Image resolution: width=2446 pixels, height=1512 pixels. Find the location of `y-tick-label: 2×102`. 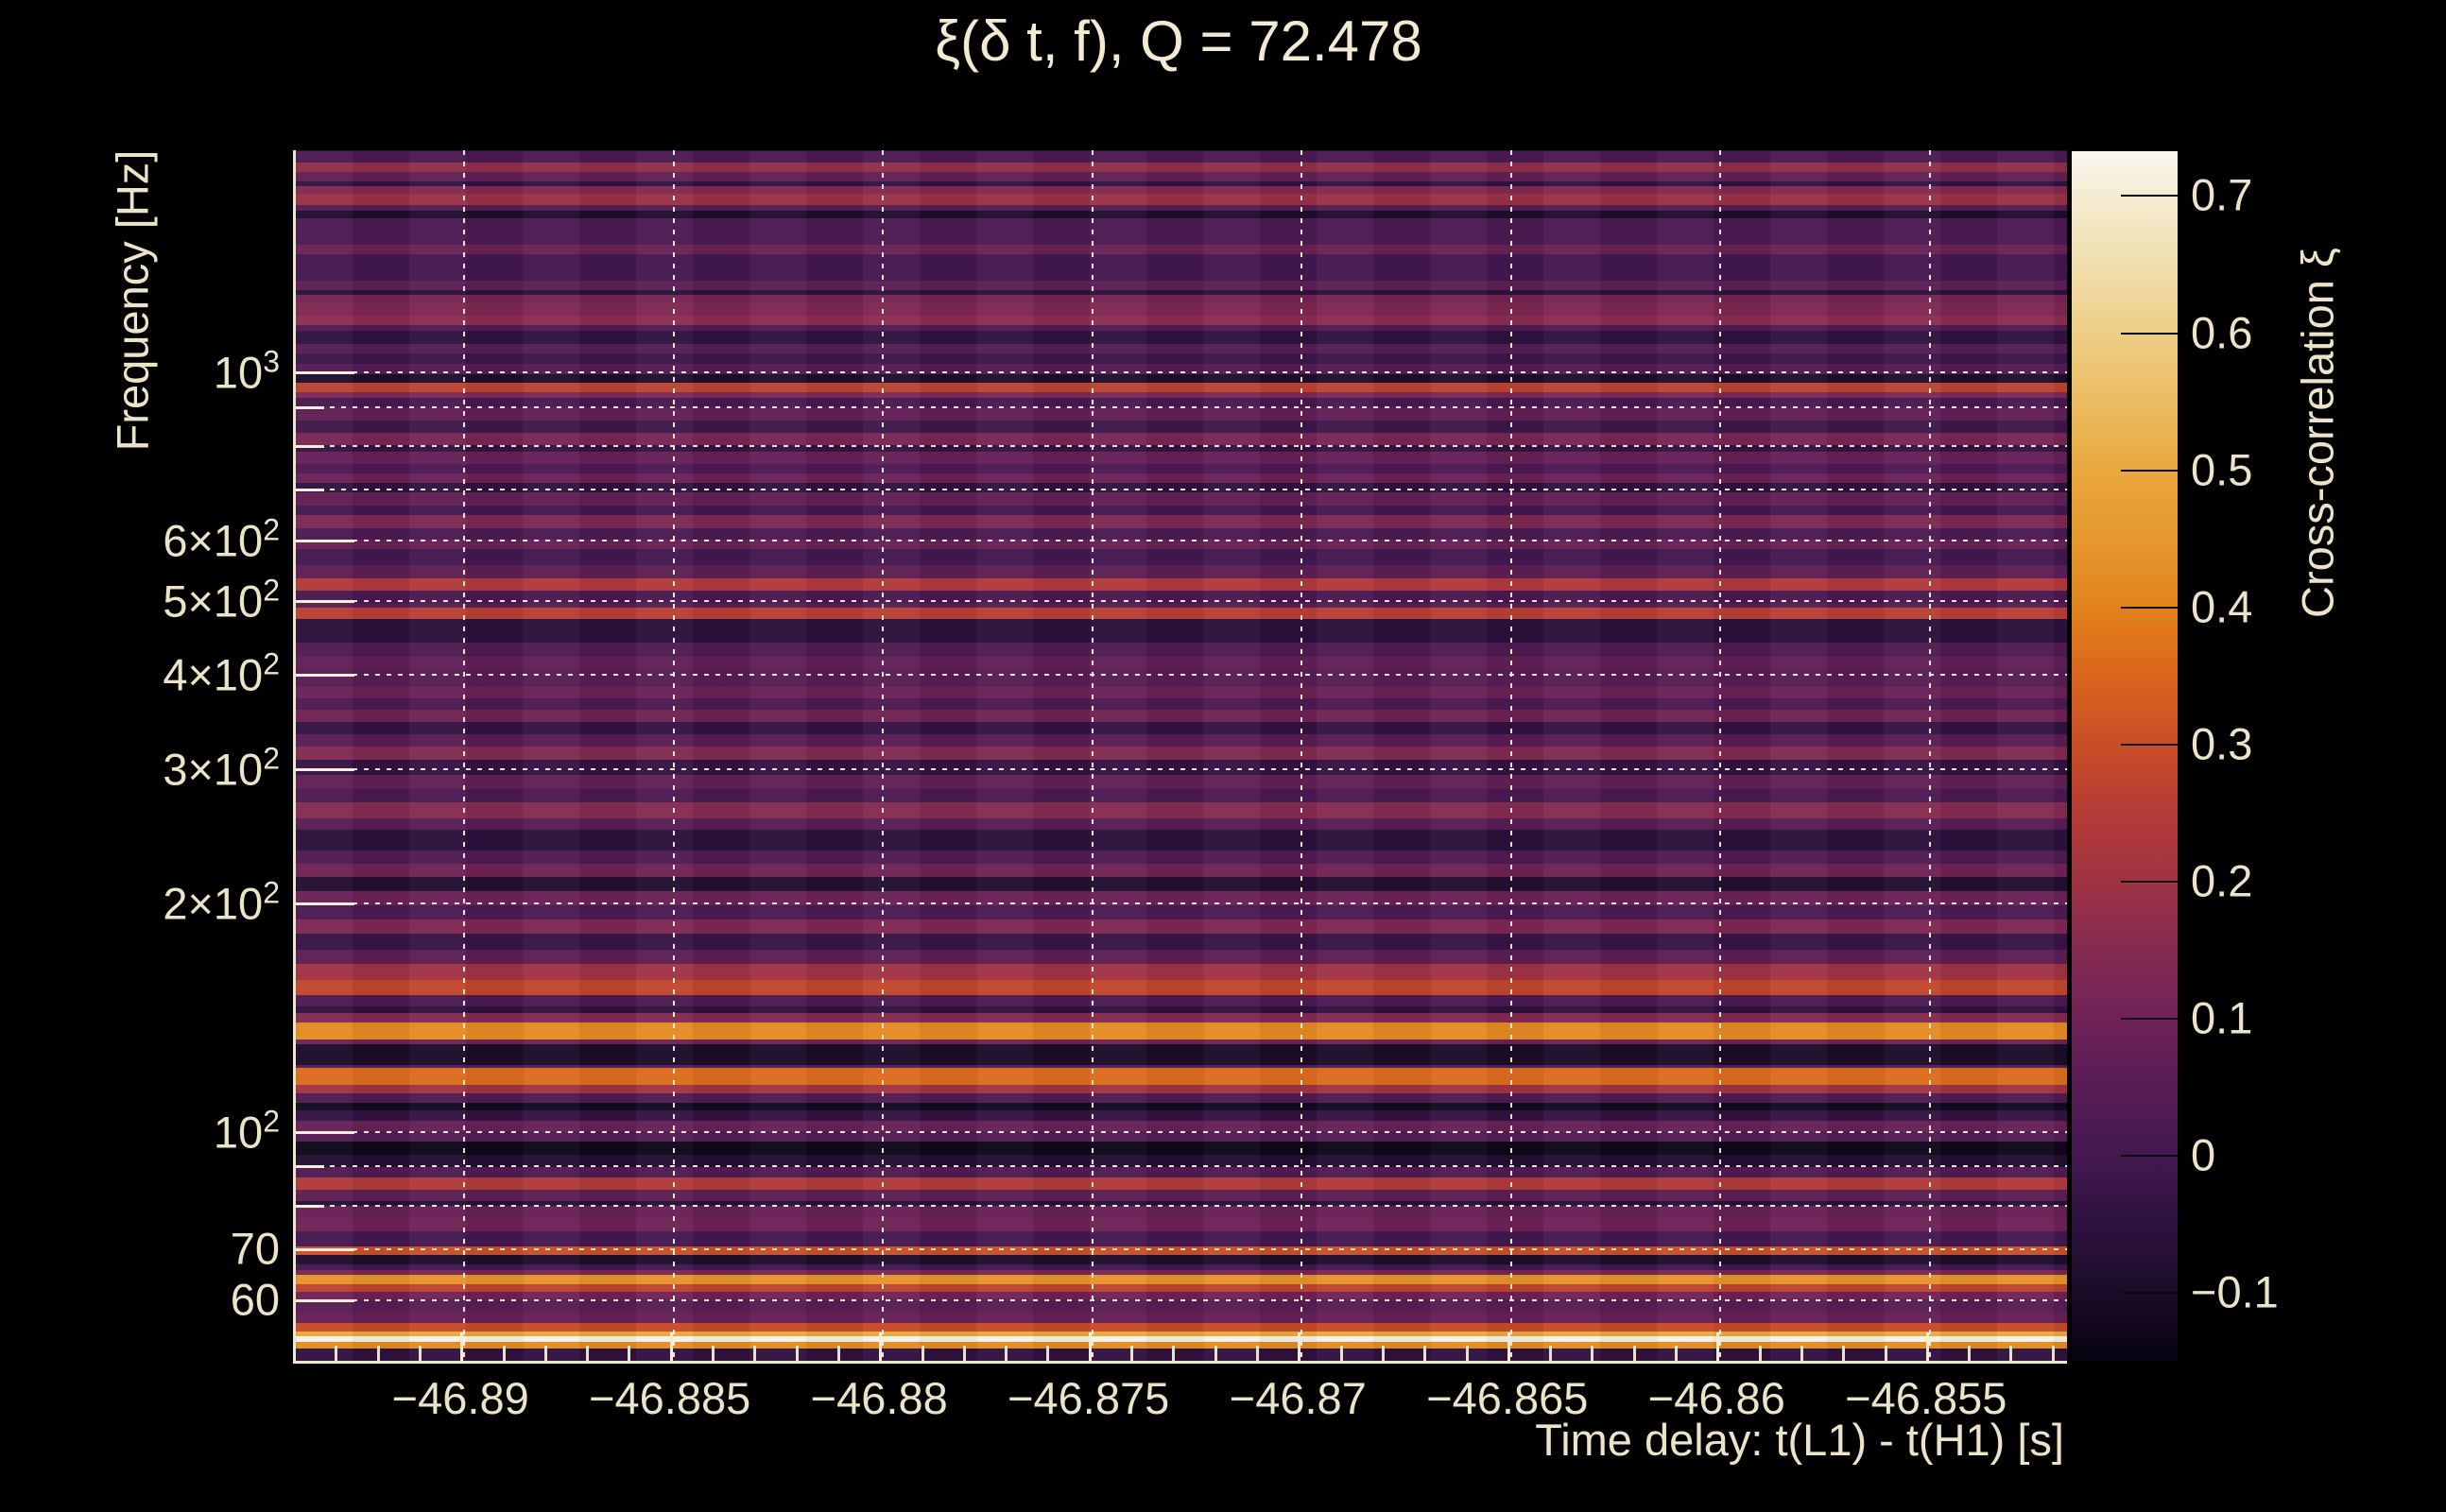

y-tick-label: 2×102 is located at coordinates (221, 902).